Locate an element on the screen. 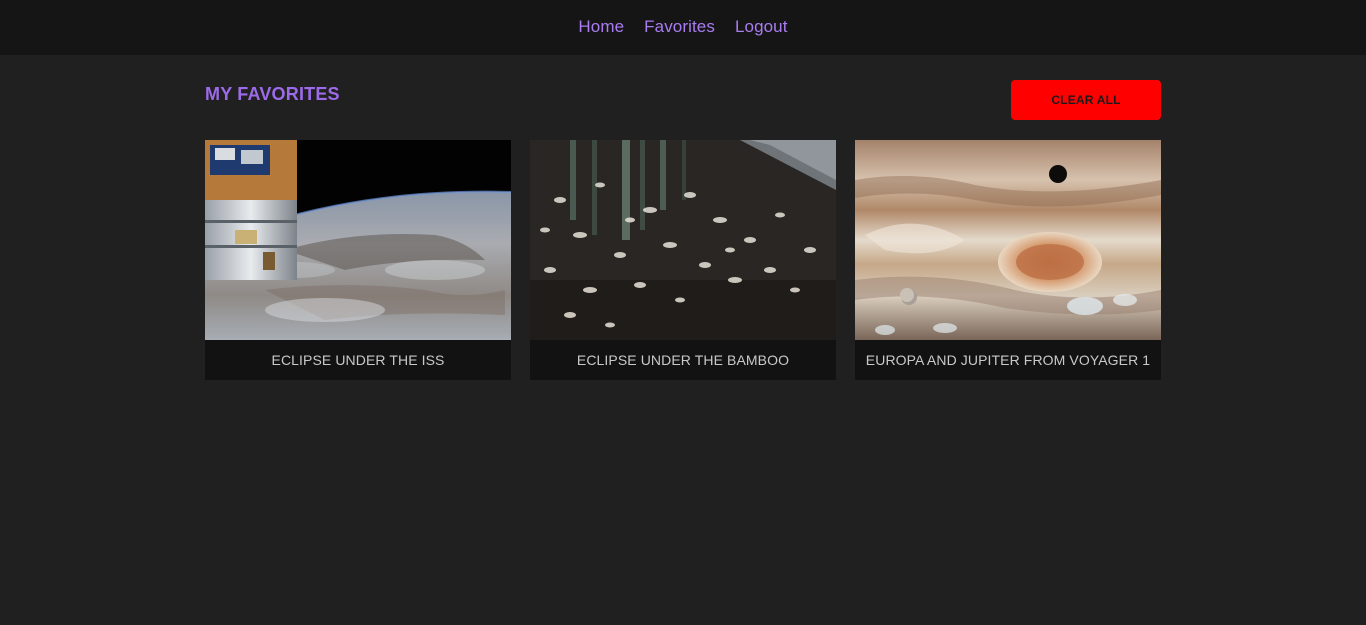 This screenshot has width=1366, height=625. favorite-title: EUROPA AND JUPITER FROM VOYAGER 1 is located at coordinates (1008, 360).